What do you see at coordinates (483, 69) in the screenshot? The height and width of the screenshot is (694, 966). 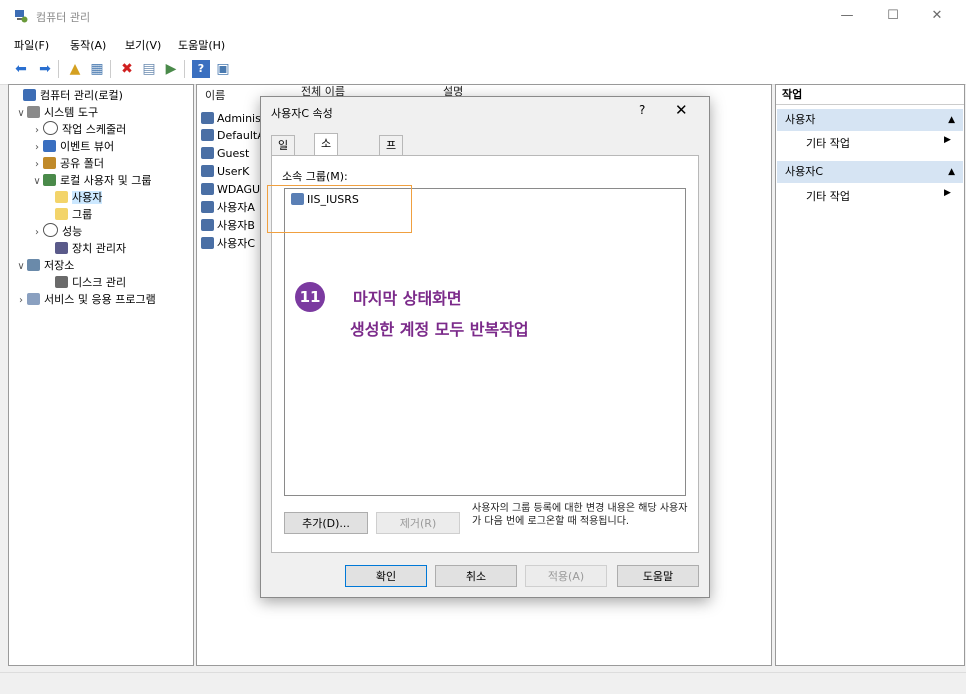 I see `toolbar: ⬅ ➡ ▲ ▦ ✖ ▤ ▶ ? ▣` at bounding box center [483, 69].